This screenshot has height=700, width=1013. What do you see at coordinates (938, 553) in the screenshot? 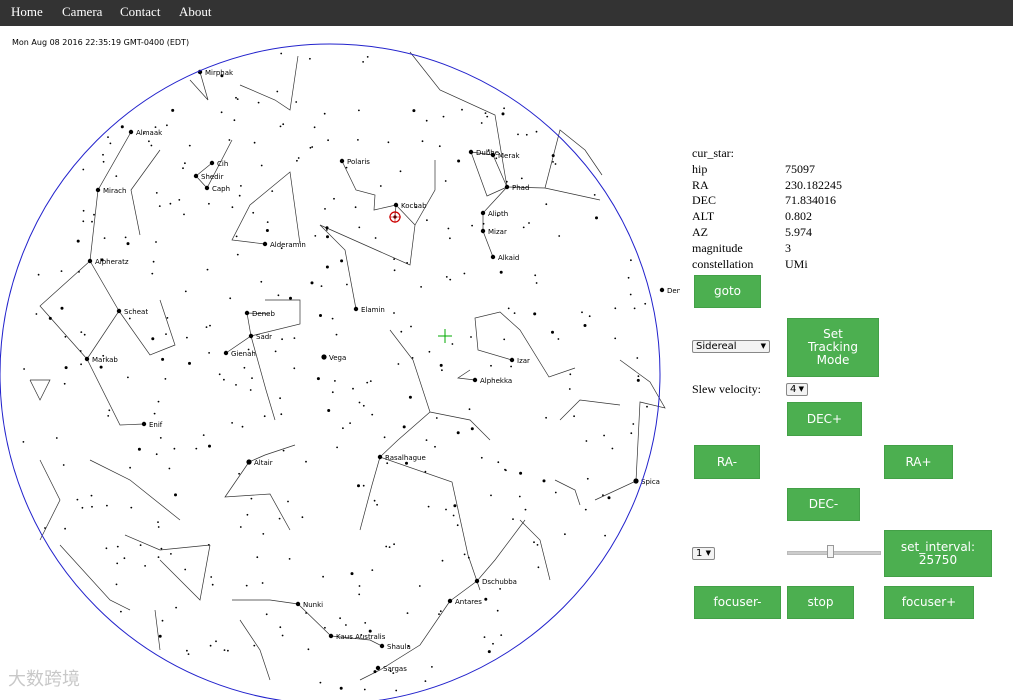
I see `set-interval-button: set_interval: 25750` at bounding box center [938, 553].